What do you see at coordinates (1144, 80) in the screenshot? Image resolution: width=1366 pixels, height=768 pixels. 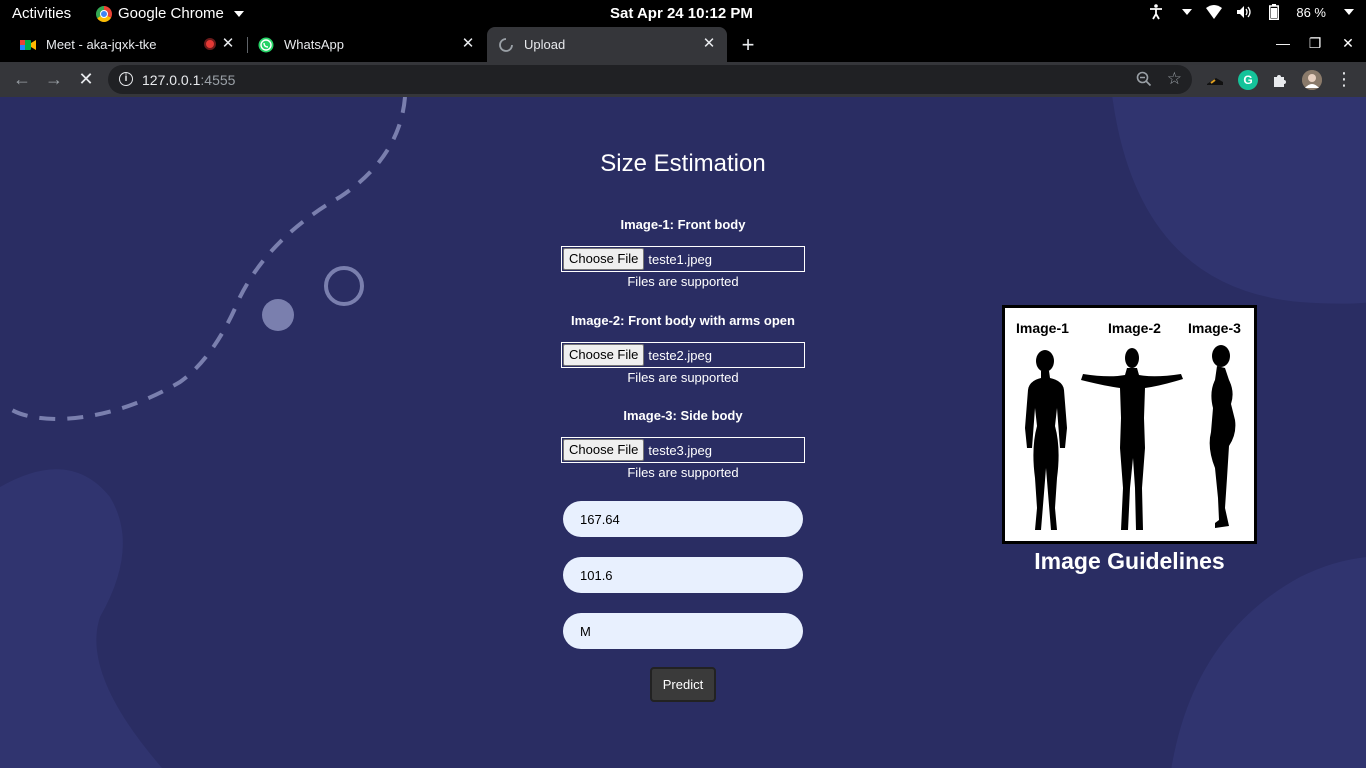 I see `zoom-icon` at bounding box center [1144, 80].